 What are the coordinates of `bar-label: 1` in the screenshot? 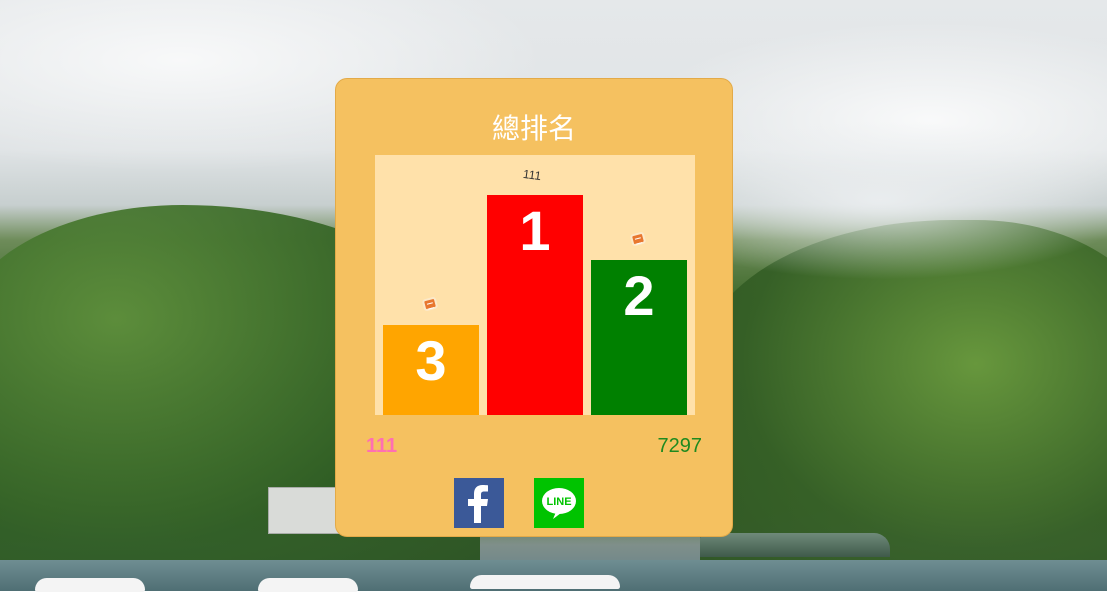 It's located at (535, 230).